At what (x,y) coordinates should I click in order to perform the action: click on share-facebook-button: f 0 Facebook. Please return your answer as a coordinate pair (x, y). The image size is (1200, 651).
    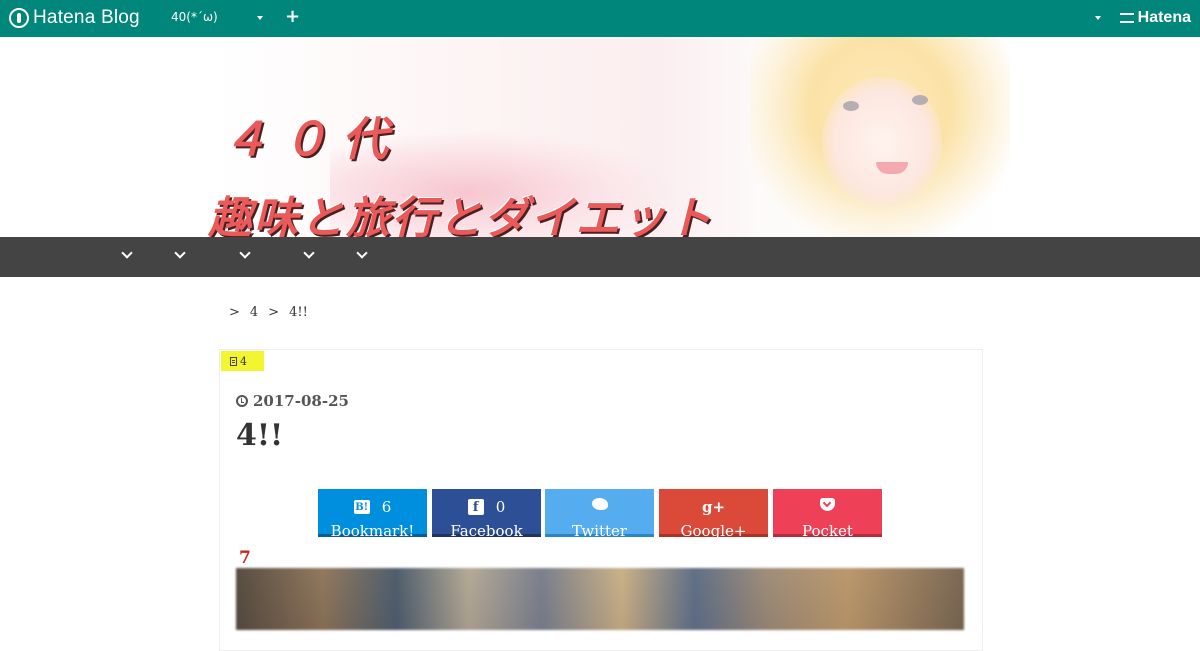
    Looking at the image, I should click on (486, 514).